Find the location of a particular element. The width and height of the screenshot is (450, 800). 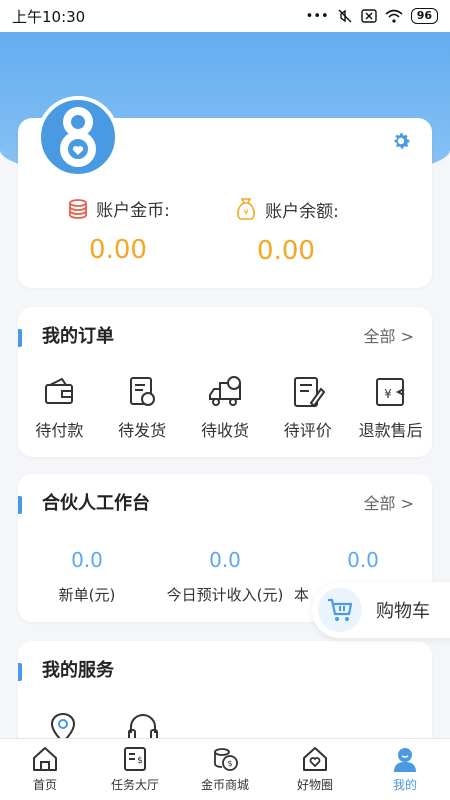

coins-value: 0.00 is located at coordinates (118, 250).